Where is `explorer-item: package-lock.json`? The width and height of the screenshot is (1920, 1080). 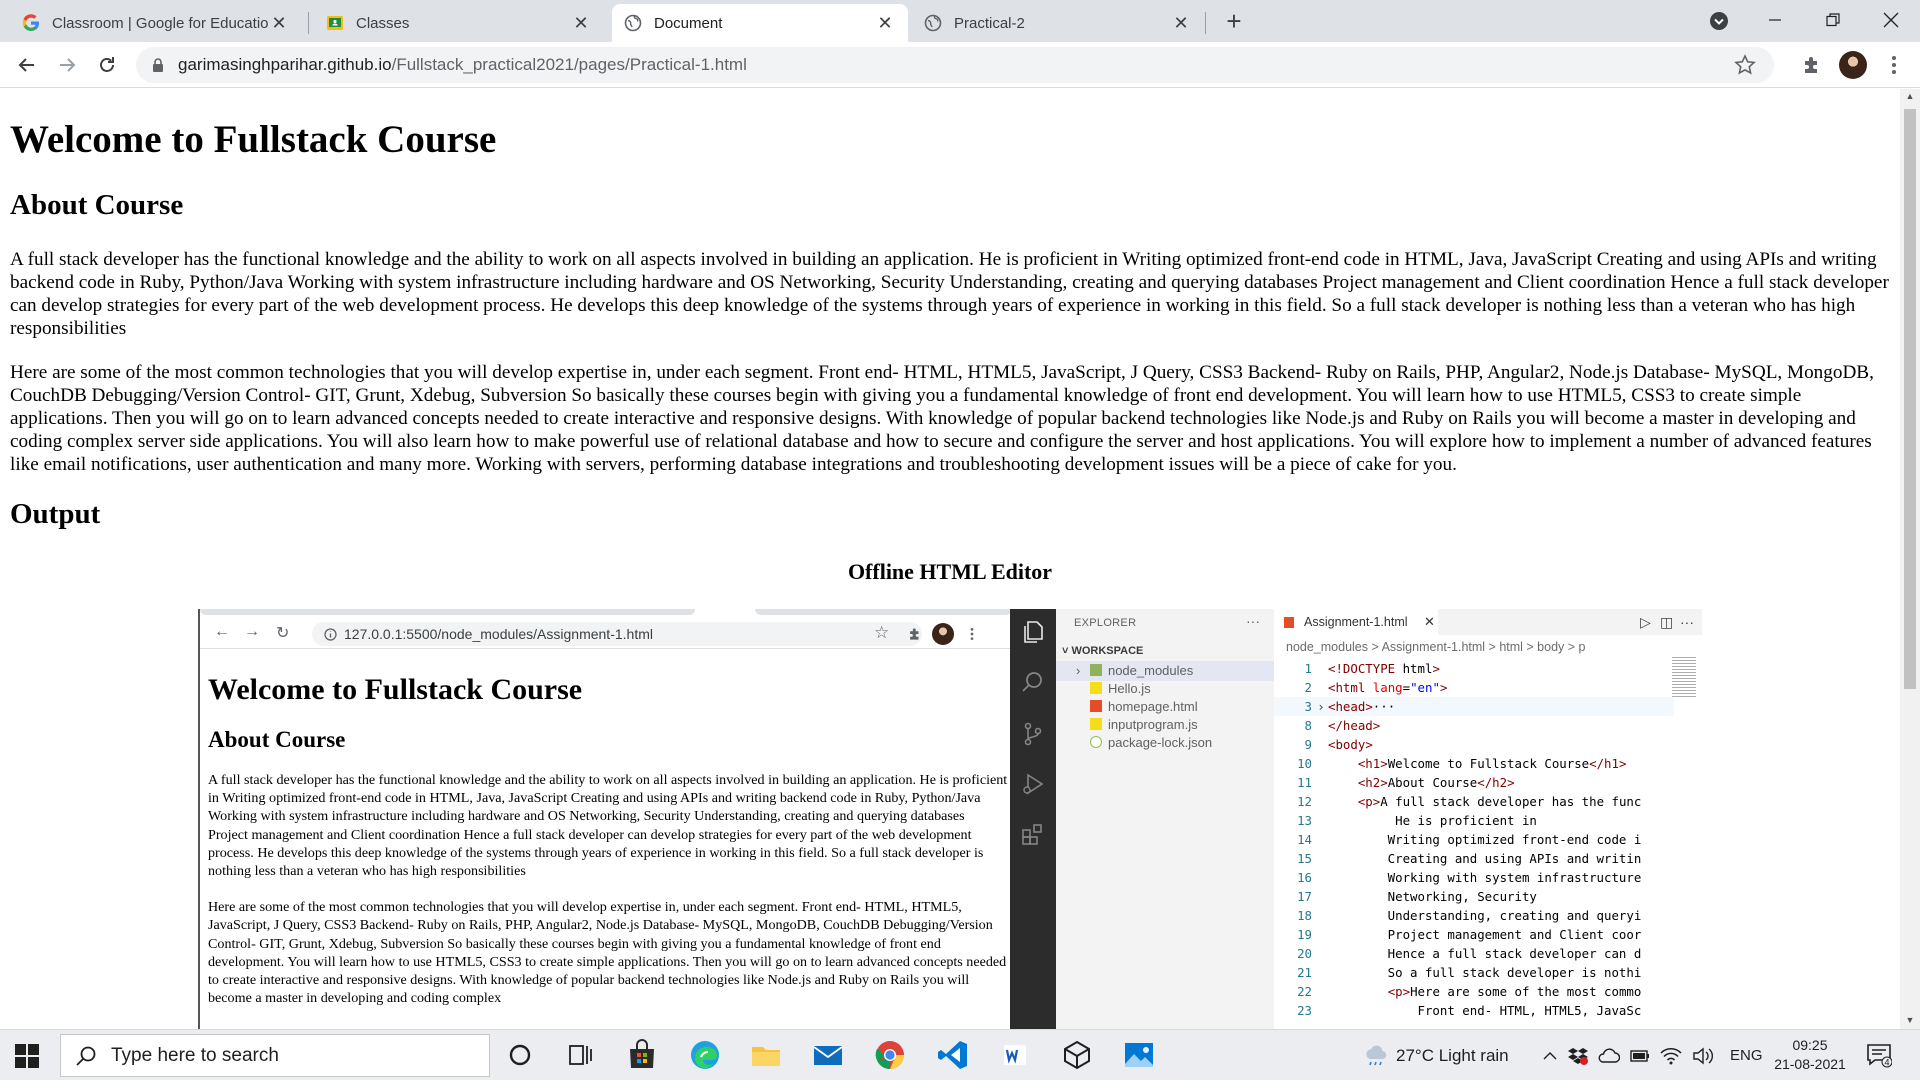
explorer-item: package-lock.json is located at coordinates (1165, 743).